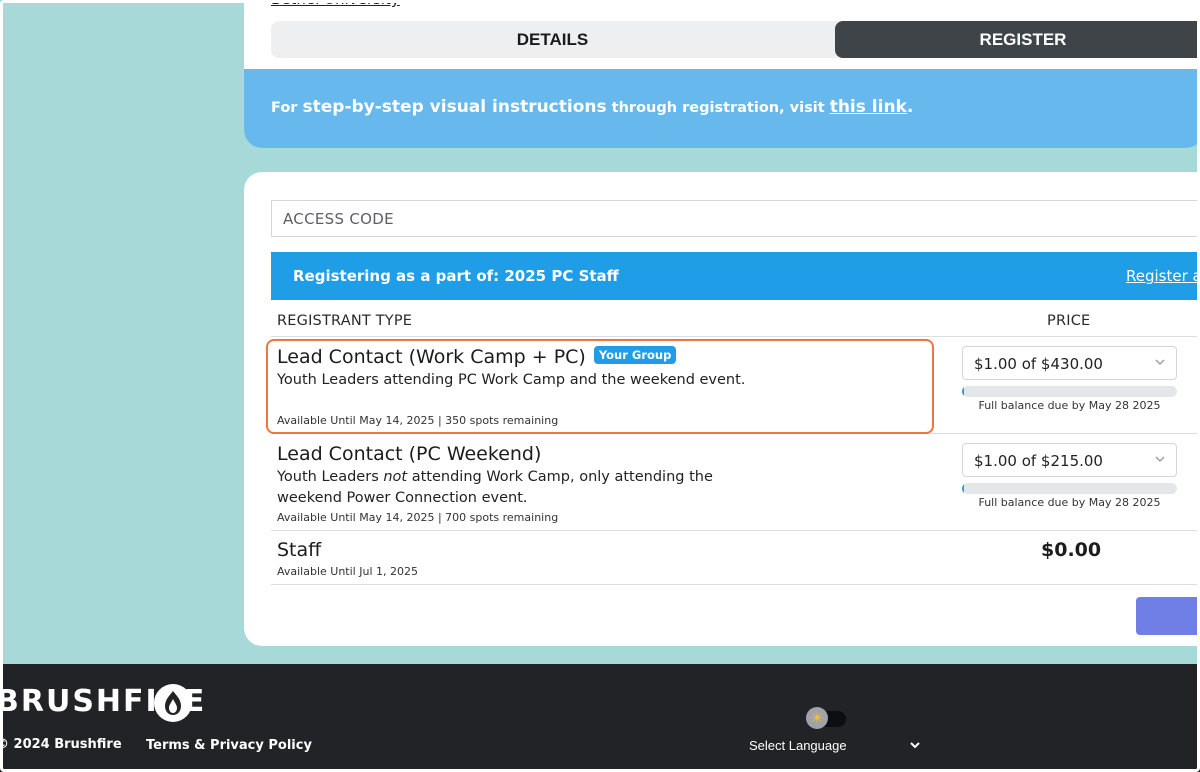 Image resolution: width=1200 pixels, height=772 pixels. What do you see at coordinates (798, 745) in the screenshot?
I see `language-select-label: Select Language` at bounding box center [798, 745].